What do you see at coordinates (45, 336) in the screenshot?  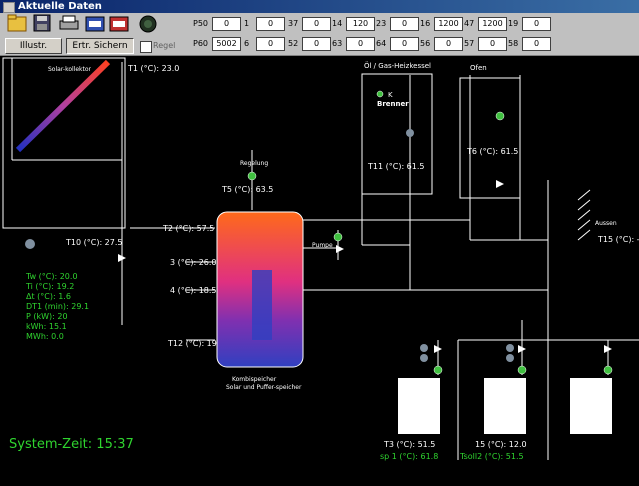 I see `stat-line: MWh: 0.0` at bounding box center [45, 336].